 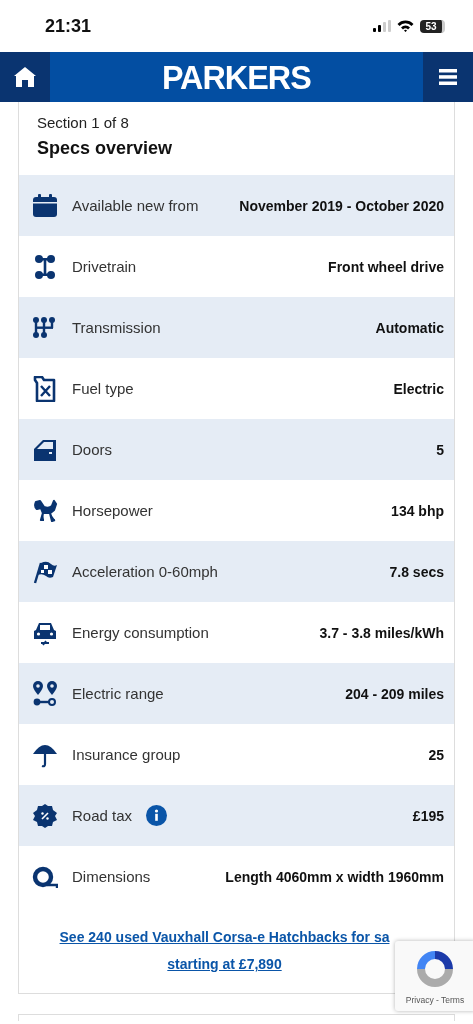 What do you see at coordinates (102, 815) in the screenshot?
I see `spec-label: Road tax` at bounding box center [102, 815].